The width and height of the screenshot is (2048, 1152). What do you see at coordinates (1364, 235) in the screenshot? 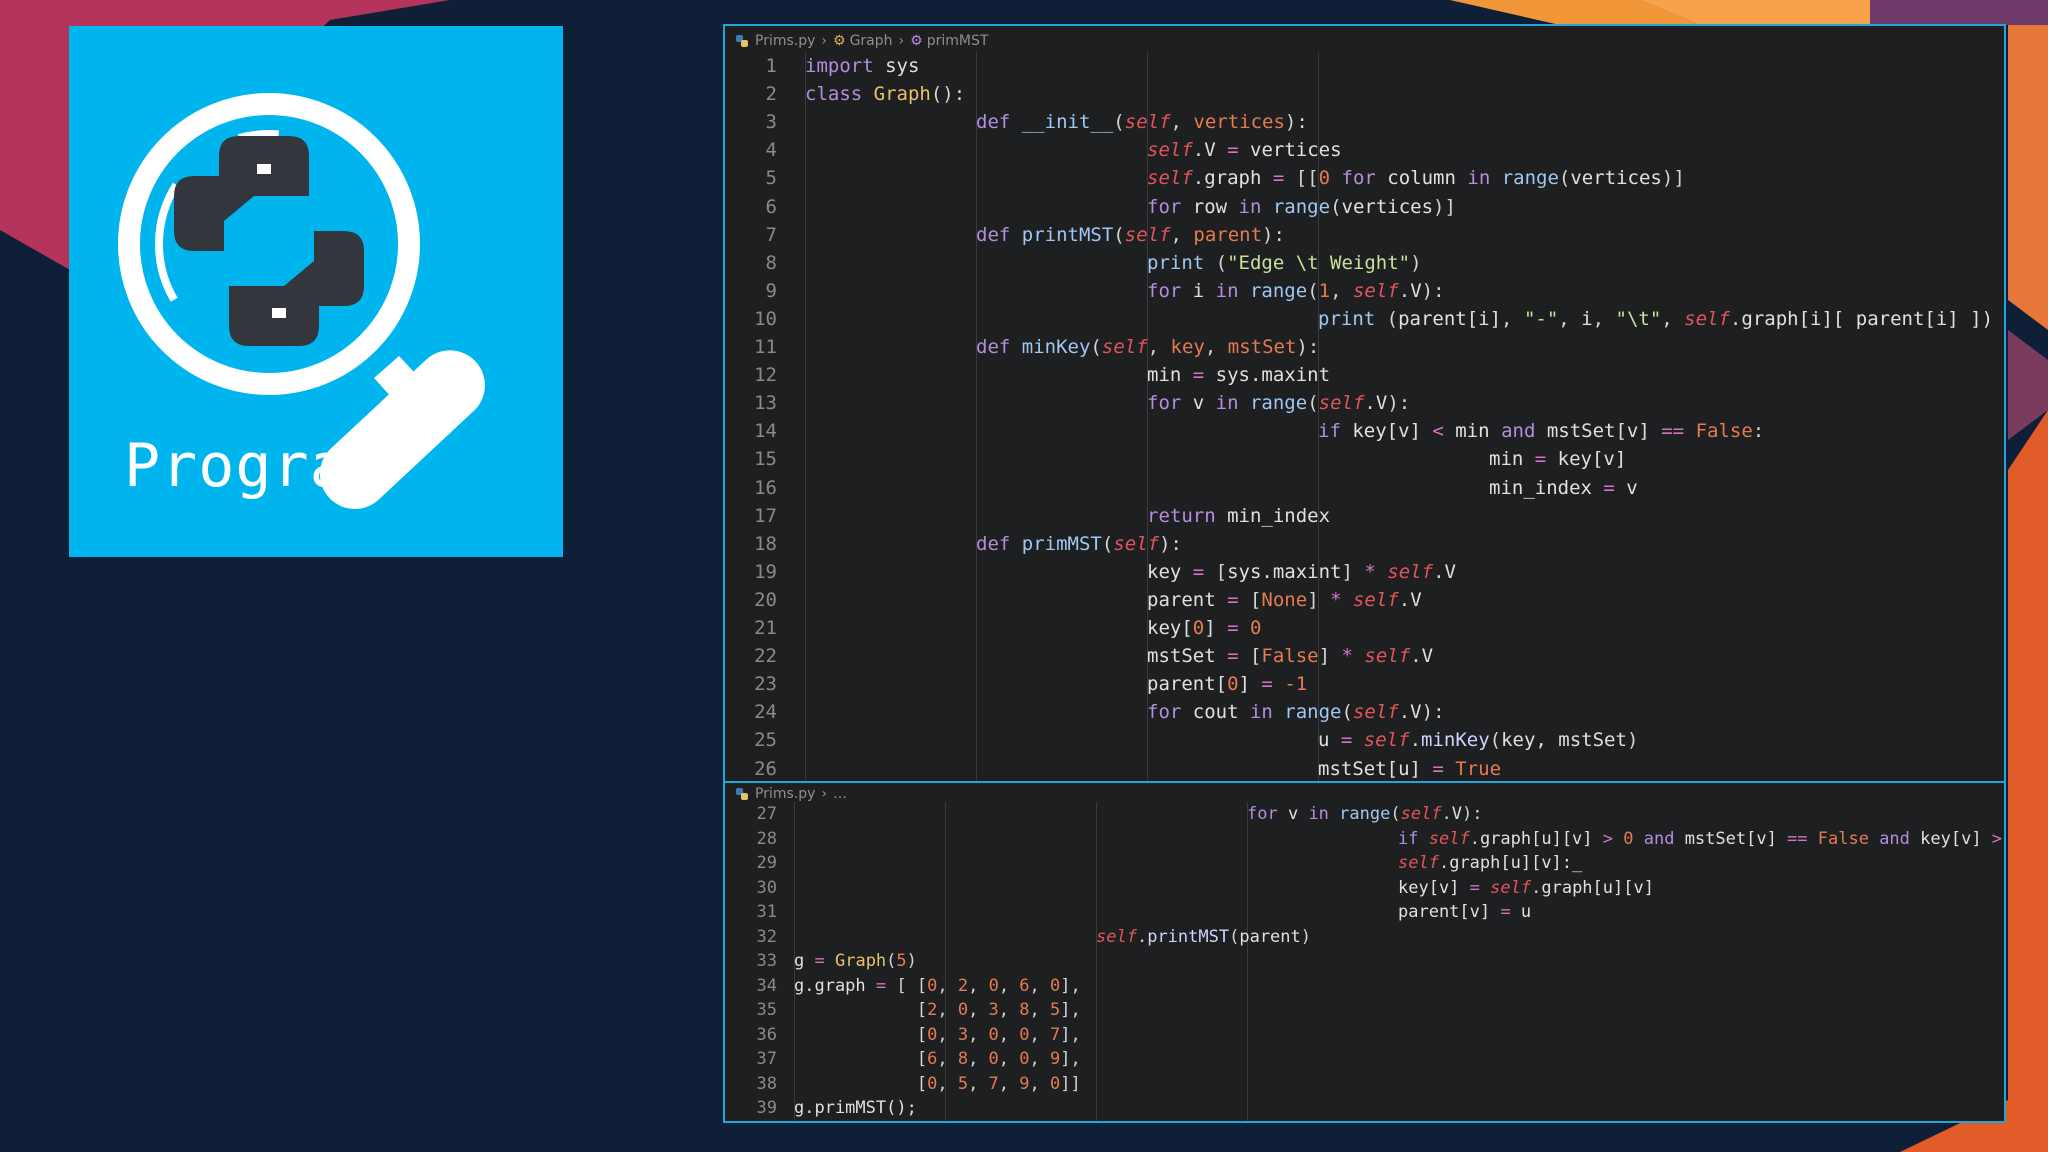
I see `code-line: 7 def printMST(self, parent):` at bounding box center [1364, 235].